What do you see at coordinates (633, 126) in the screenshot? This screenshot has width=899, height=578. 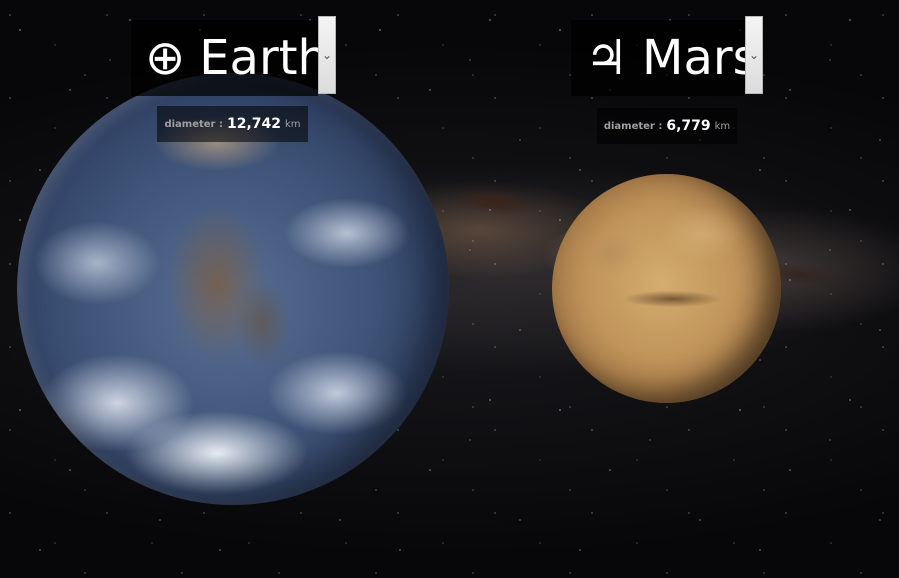 I see `mars-diameter-label: diameter :` at bounding box center [633, 126].